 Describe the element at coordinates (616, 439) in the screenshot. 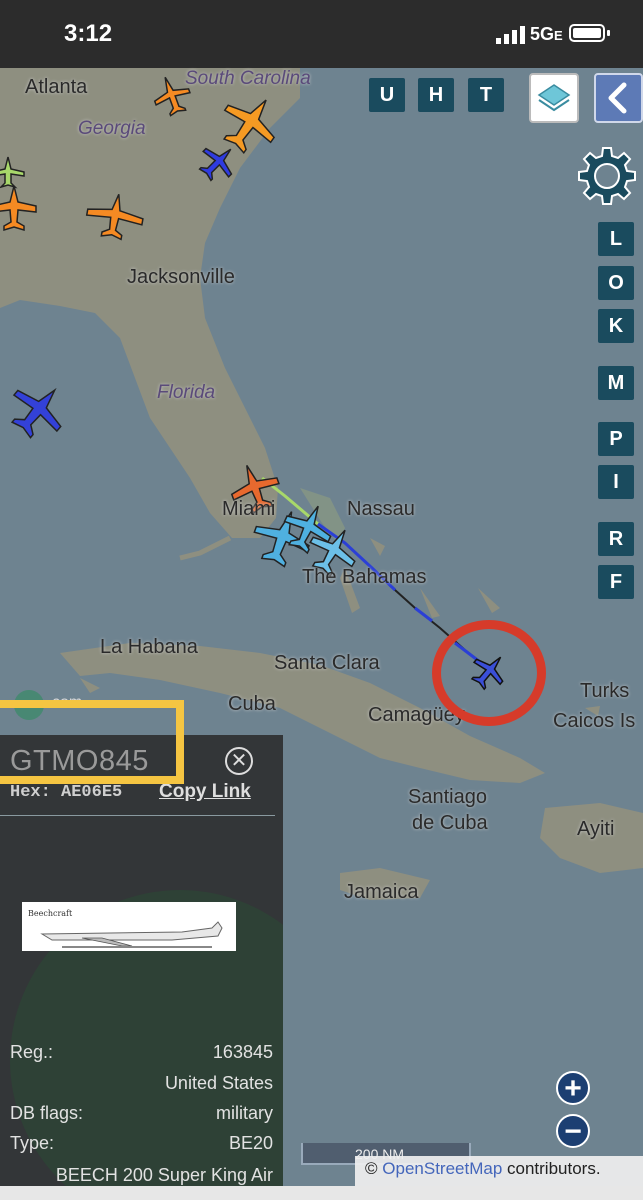

I see `side-p-button: P` at that location.